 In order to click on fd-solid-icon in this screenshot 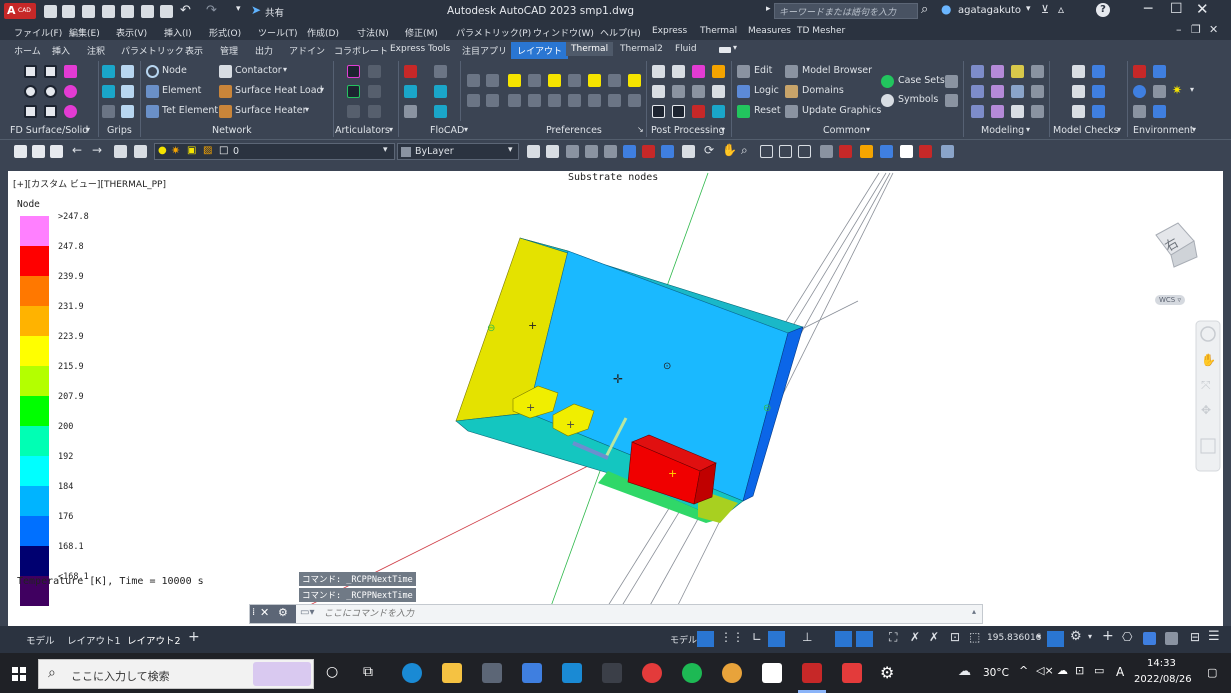, I will do `click(70, 71)`.